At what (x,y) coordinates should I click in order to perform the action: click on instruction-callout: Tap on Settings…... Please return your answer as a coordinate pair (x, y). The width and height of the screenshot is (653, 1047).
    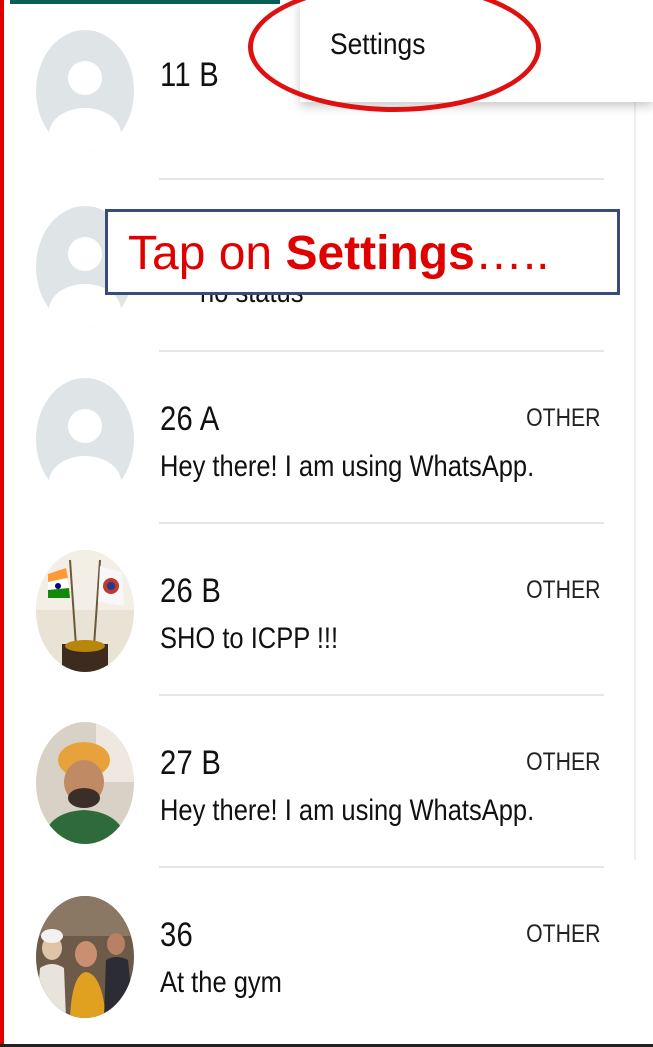
    Looking at the image, I should click on (362, 252).